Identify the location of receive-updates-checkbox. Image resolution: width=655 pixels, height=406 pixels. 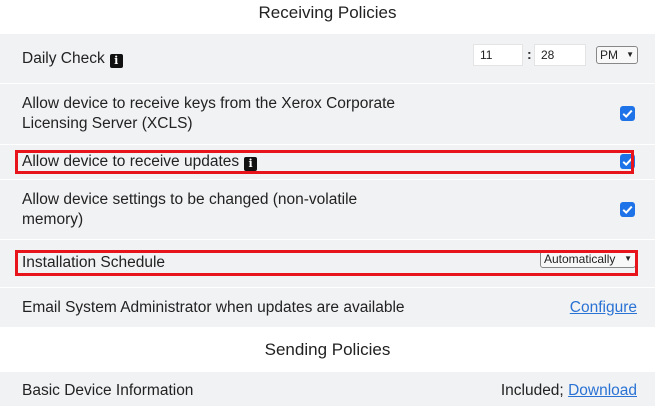
(627, 161).